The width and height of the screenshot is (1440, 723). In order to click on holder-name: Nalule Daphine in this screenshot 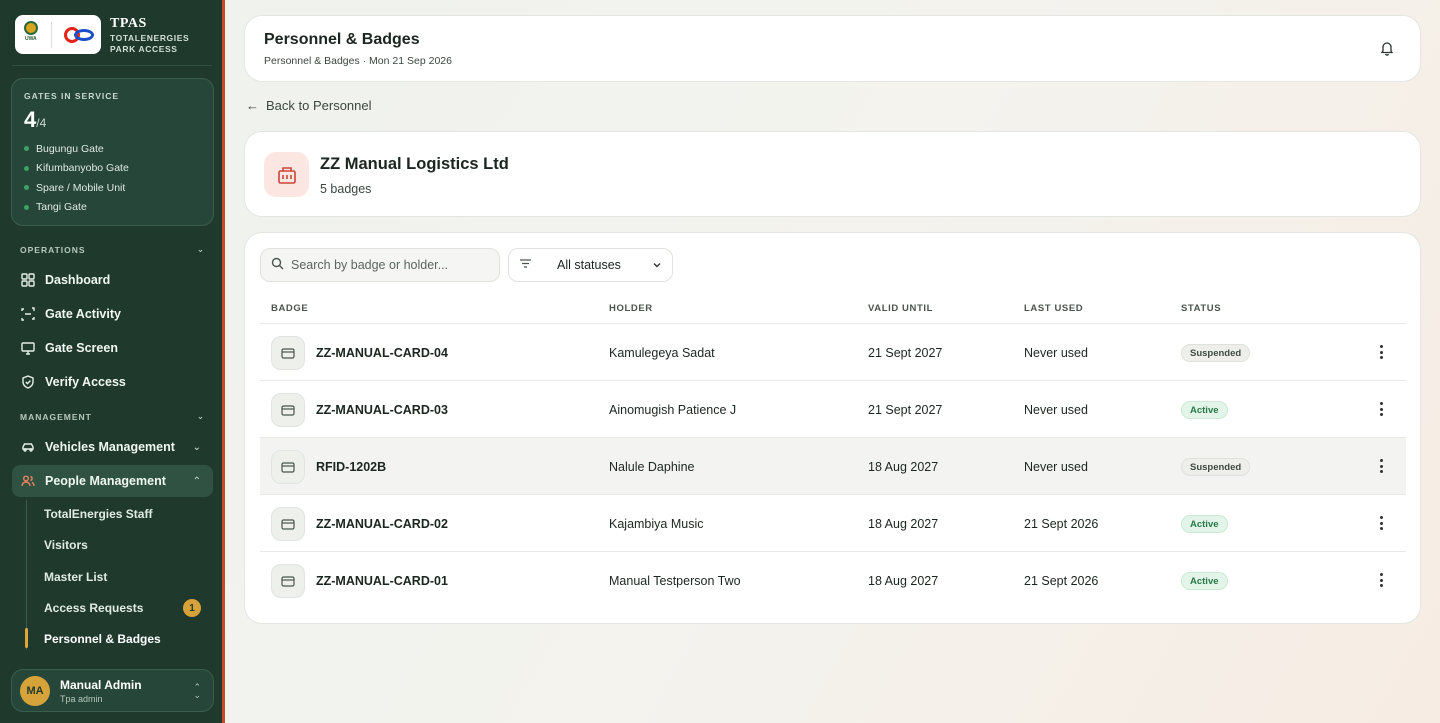, I will do `click(652, 466)`.